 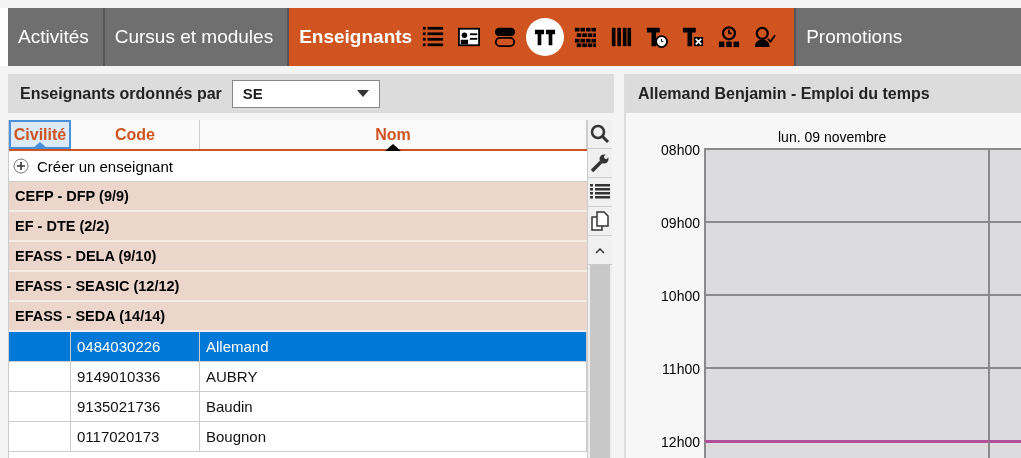 I want to click on hour-label: 10h00, so click(x=680, y=296).